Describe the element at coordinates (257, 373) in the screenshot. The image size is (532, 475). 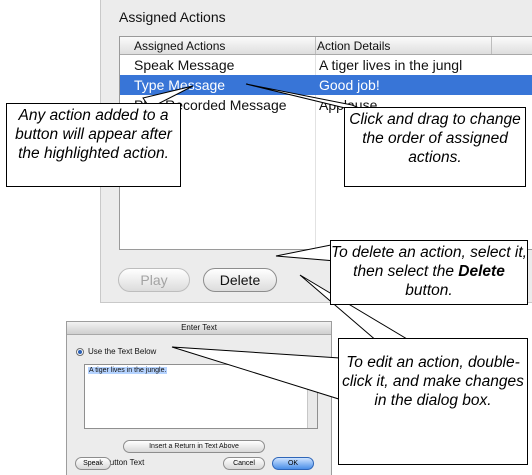
I see `pointer-edit-dialog` at that location.